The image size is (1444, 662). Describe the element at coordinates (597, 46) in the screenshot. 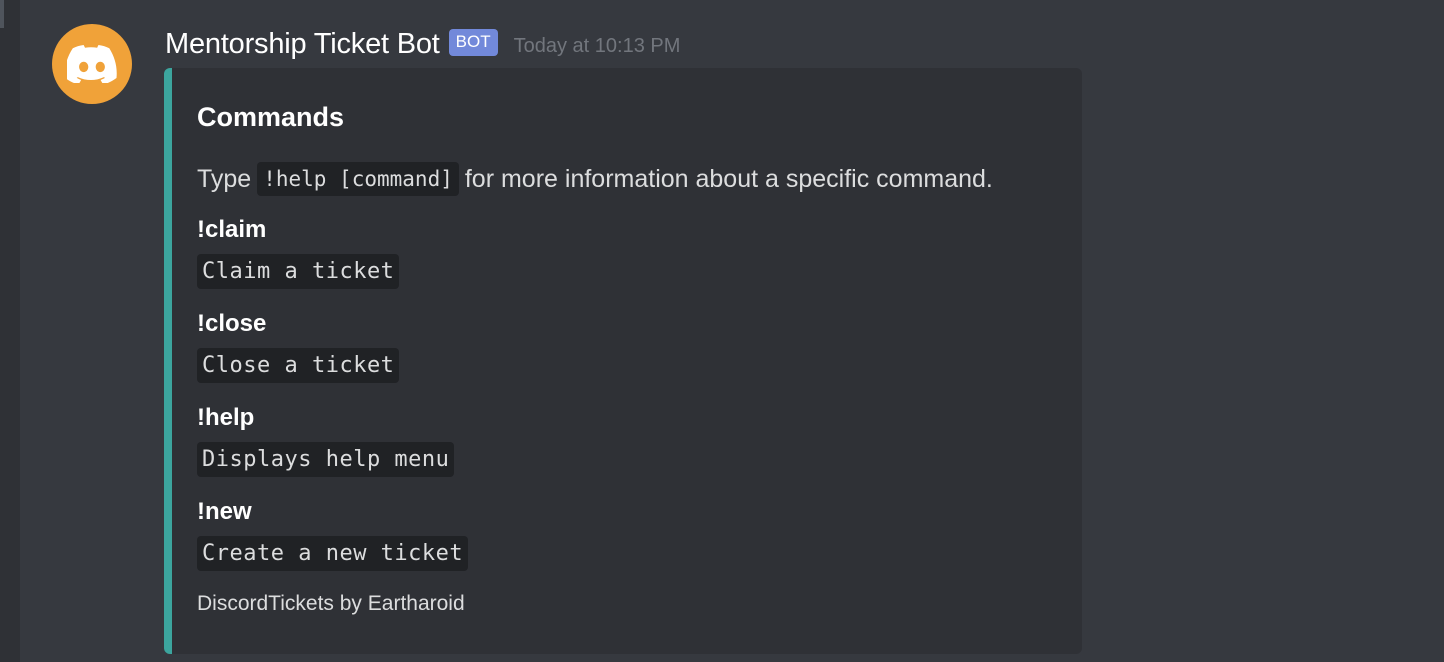

I see `message-timestamp: Today at 10:13 PM` at that location.